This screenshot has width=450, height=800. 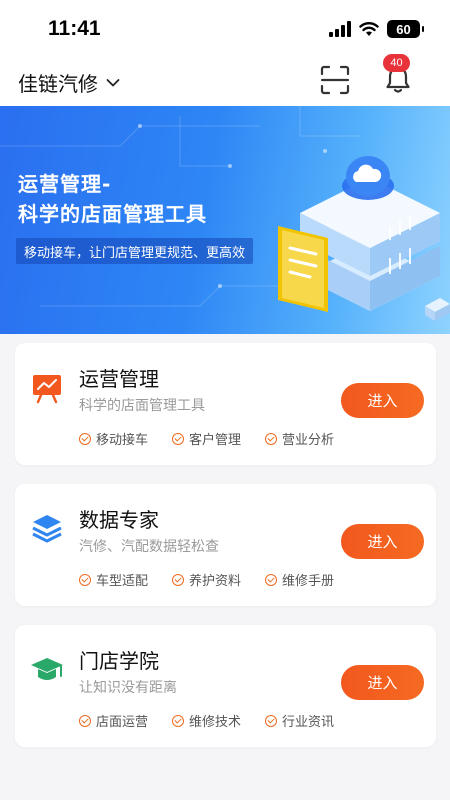 I want to click on battery-level: 60, so click(x=403, y=29).